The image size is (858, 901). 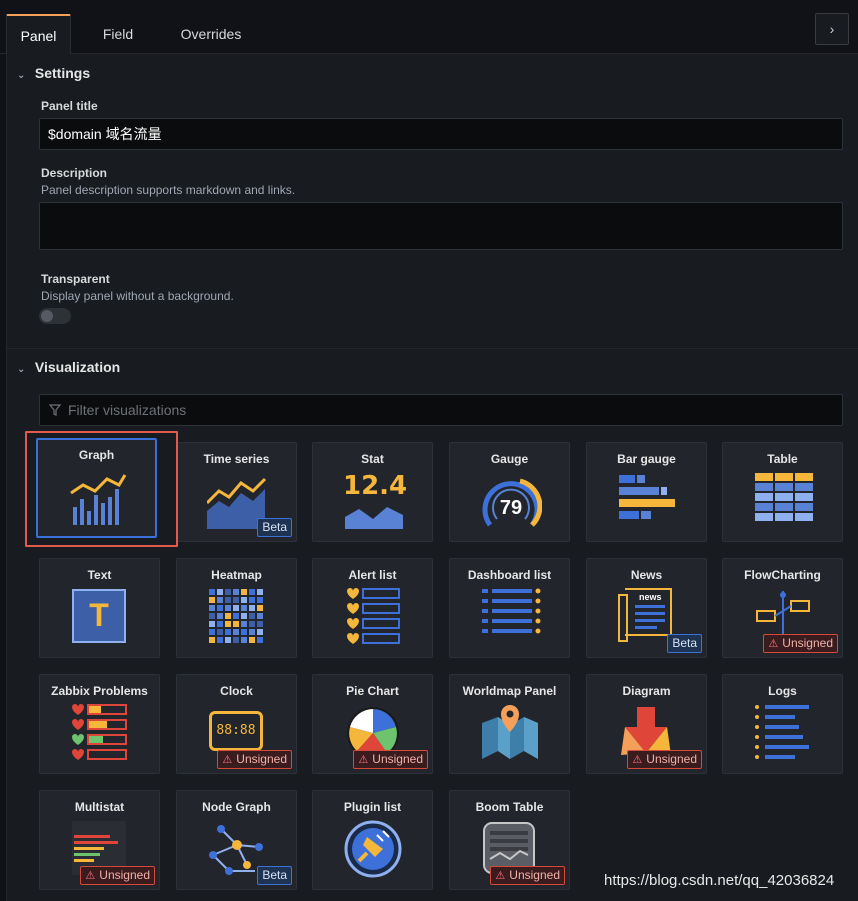 What do you see at coordinates (646, 459) in the screenshot?
I see `card-title: Bar gauge` at bounding box center [646, 459].